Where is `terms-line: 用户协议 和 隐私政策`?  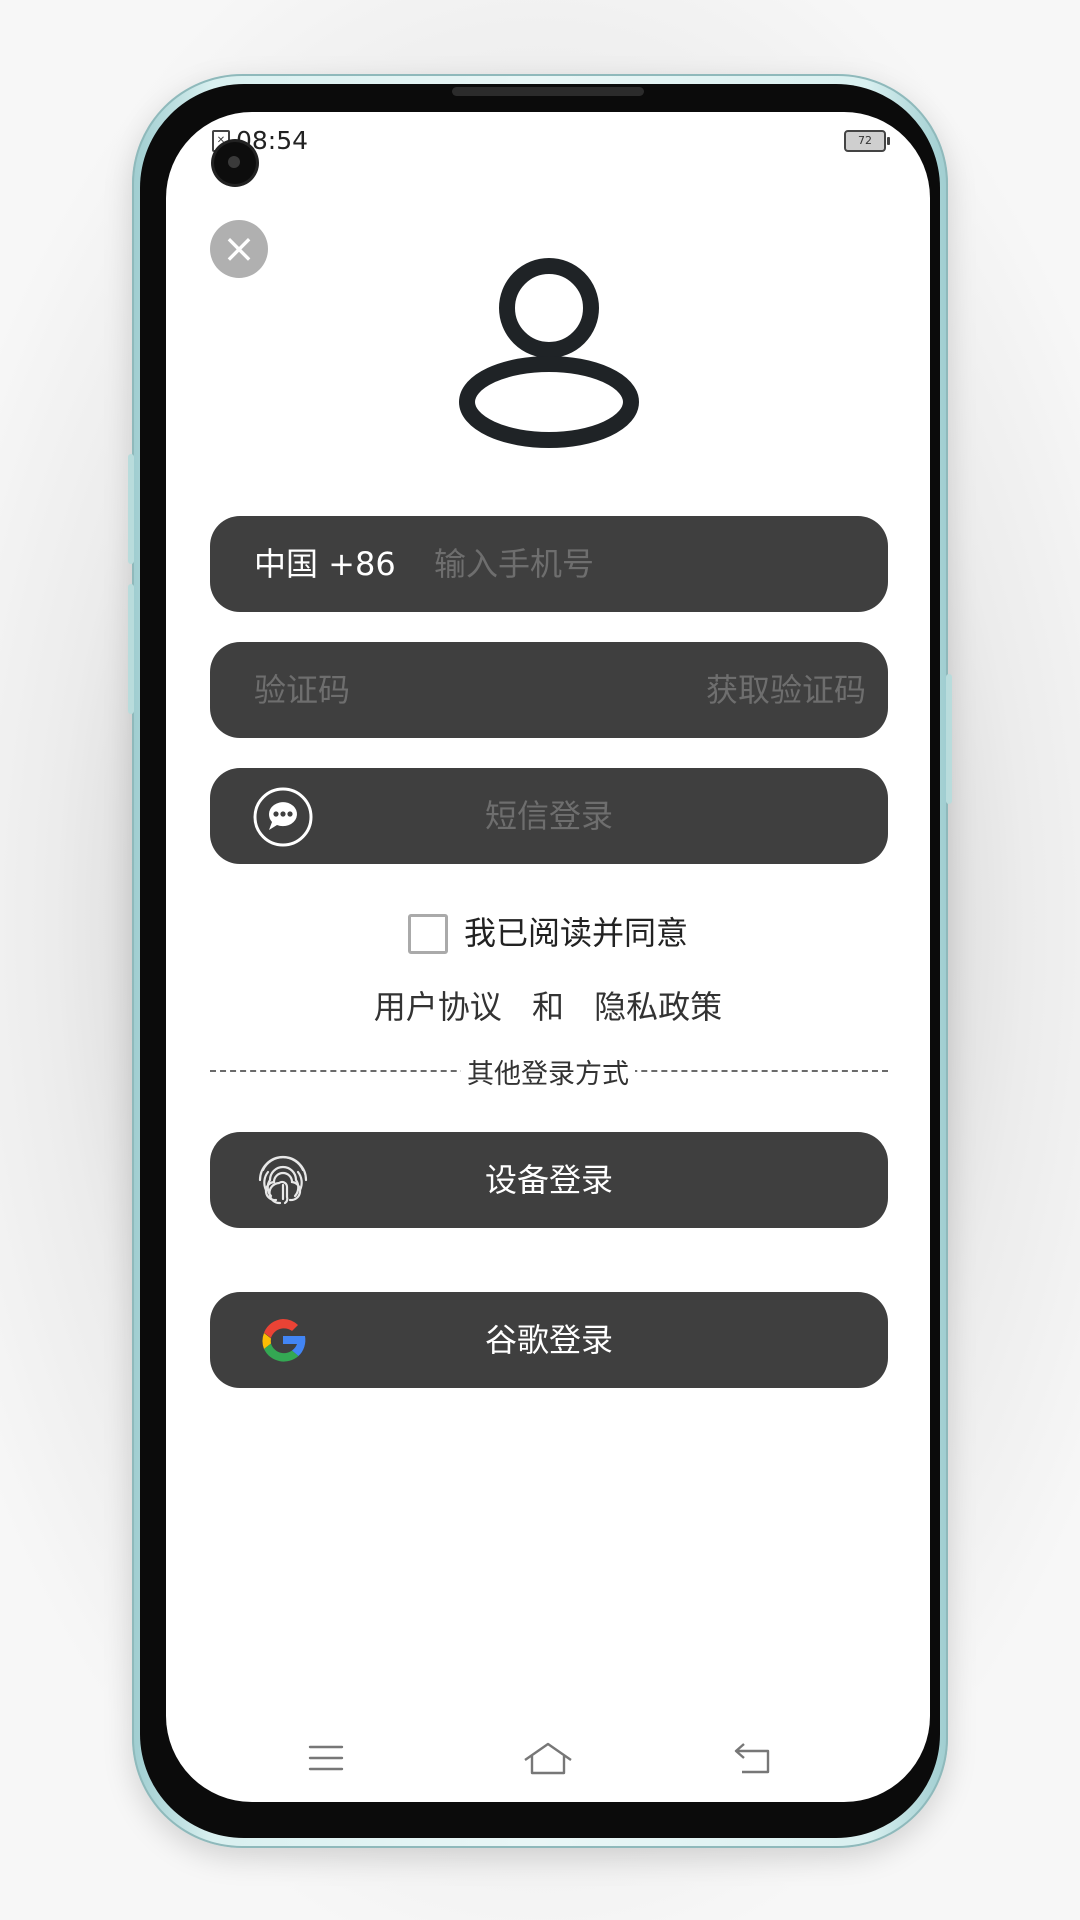
terms-line: 用户协议 和 隐私政策 is located at coordinates (548, 1005).